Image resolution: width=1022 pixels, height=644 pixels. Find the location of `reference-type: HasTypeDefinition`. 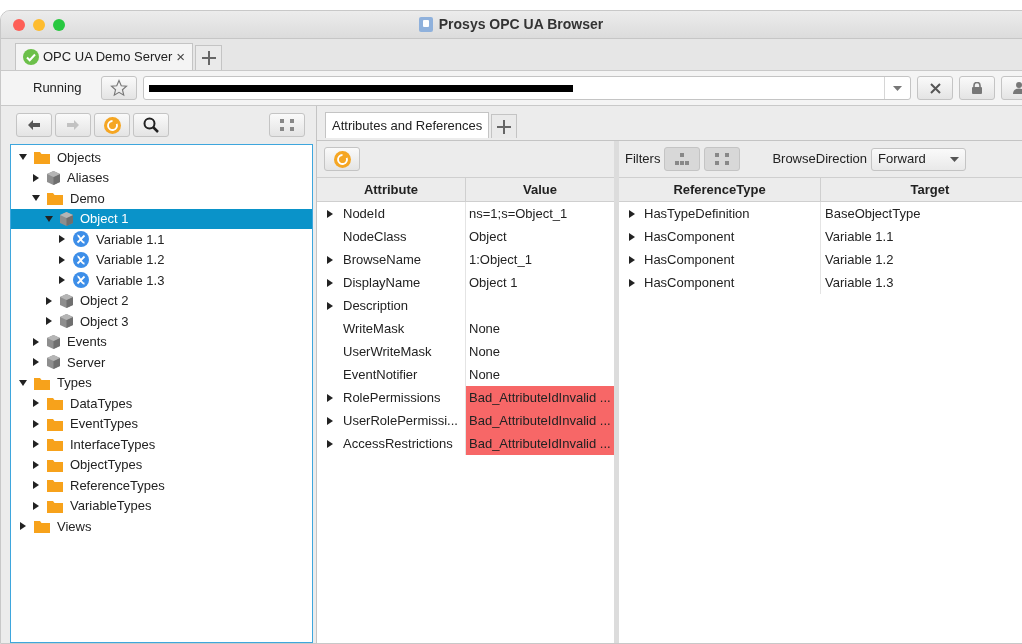

reference-type: HasTypeDefinition is located at coordinates (697, 213).